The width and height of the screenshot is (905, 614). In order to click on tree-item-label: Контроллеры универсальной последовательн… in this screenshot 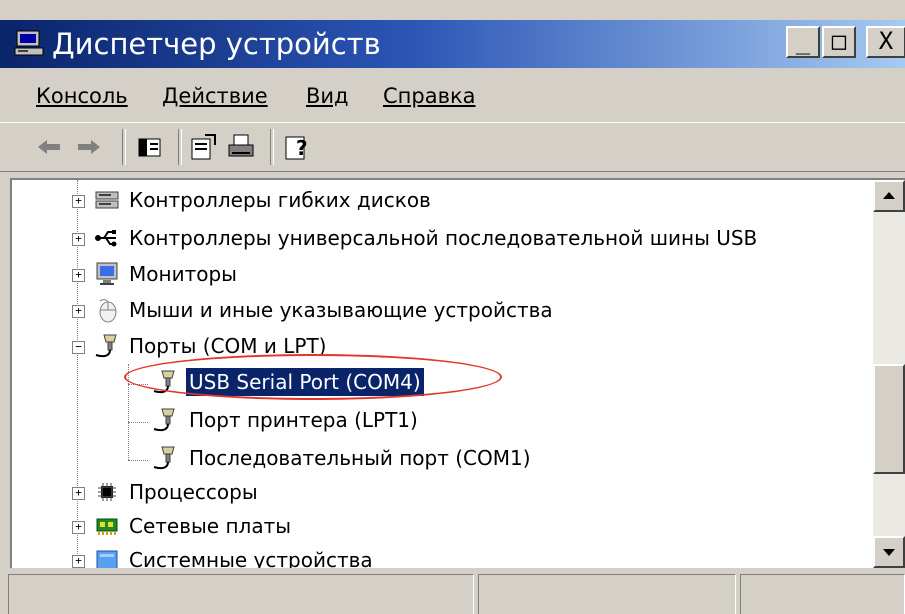, I will do `click(443, 238)`.